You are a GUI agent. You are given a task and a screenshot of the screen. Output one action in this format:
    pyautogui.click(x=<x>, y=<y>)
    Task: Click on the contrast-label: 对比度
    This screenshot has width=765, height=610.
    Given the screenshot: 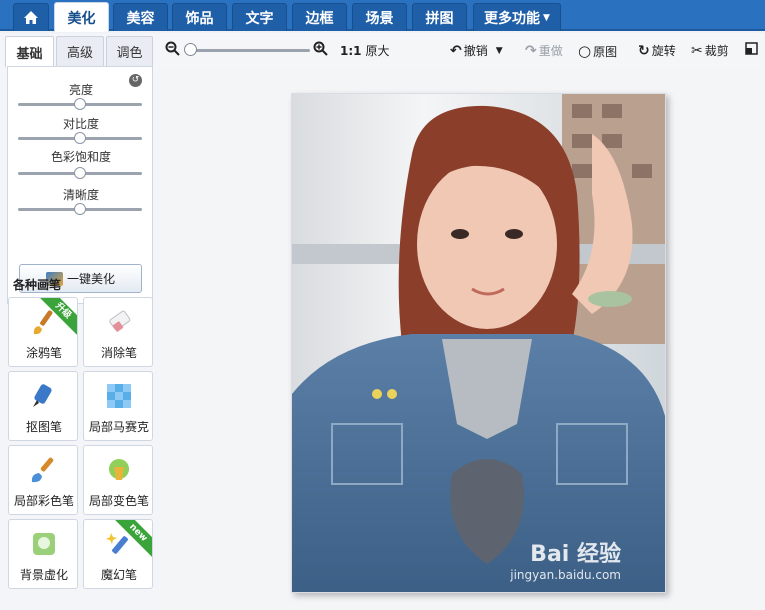 What is the action you would take?
    pyautogui.click(x=80, y=124)
    